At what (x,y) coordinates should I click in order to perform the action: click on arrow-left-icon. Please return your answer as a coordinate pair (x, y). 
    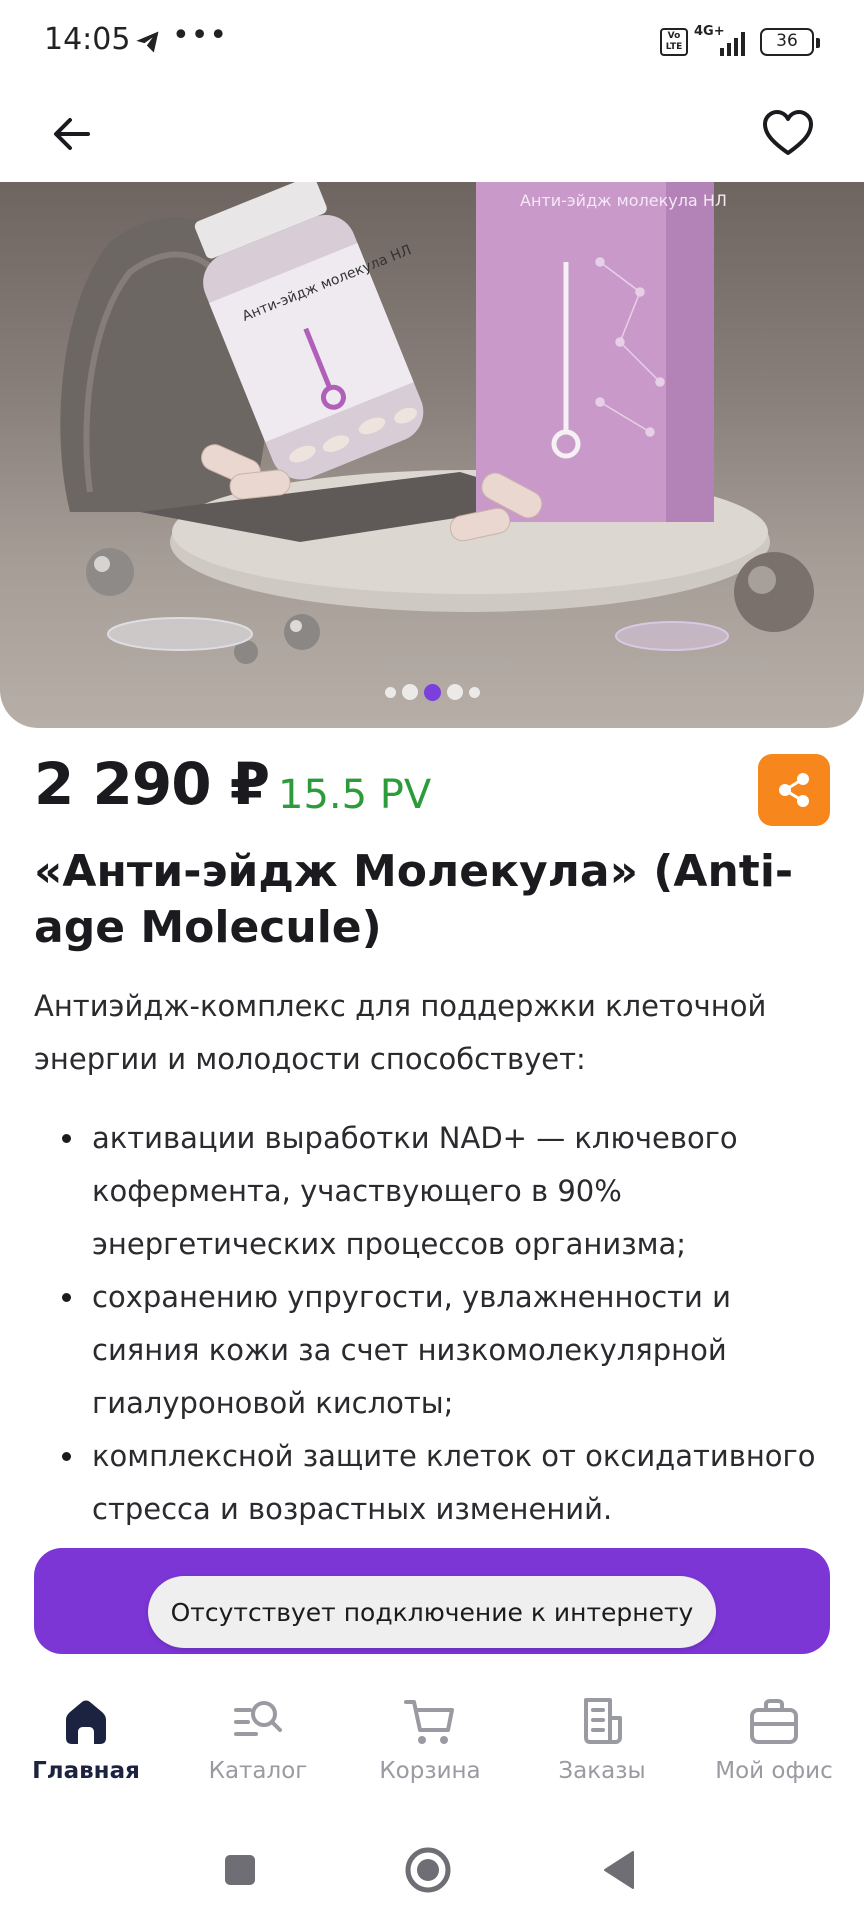
    Looking at the image, I should click on (72, 134).